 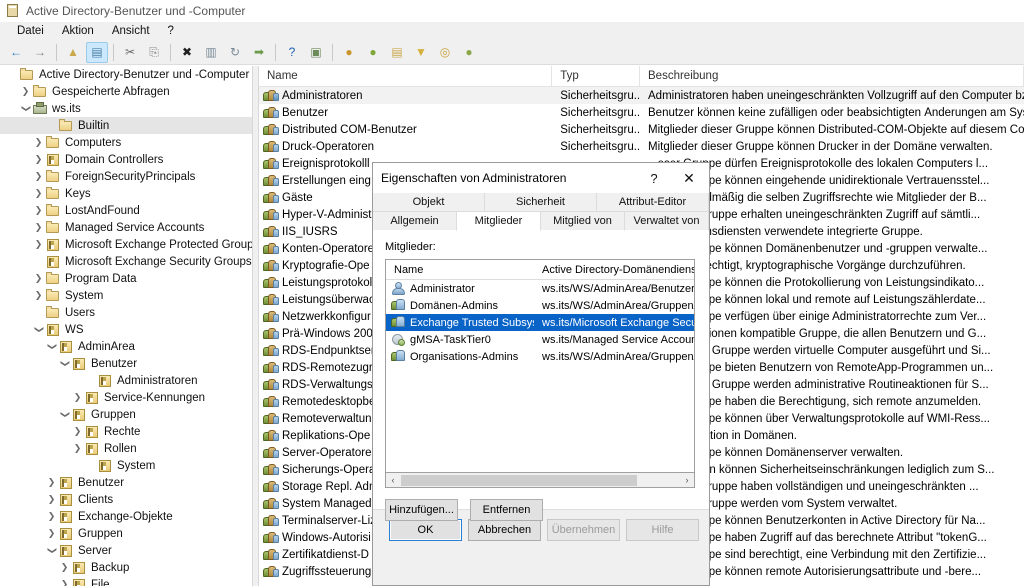 I want to click on members-column-header-0: Name, so click(x=460, y=269).